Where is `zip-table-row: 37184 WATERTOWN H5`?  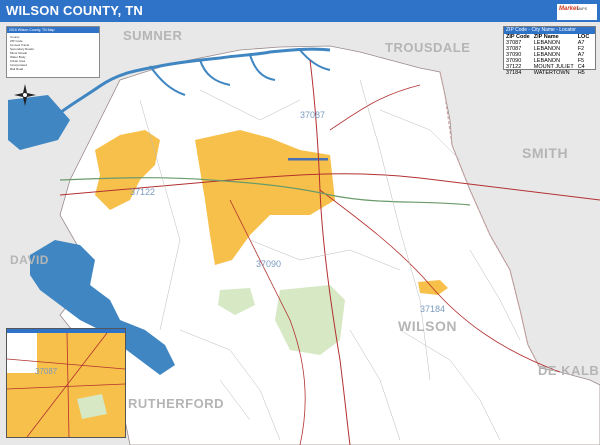 zip-table-row: 37184 WATERTOWN H5 is located at coordinates (547, 73).